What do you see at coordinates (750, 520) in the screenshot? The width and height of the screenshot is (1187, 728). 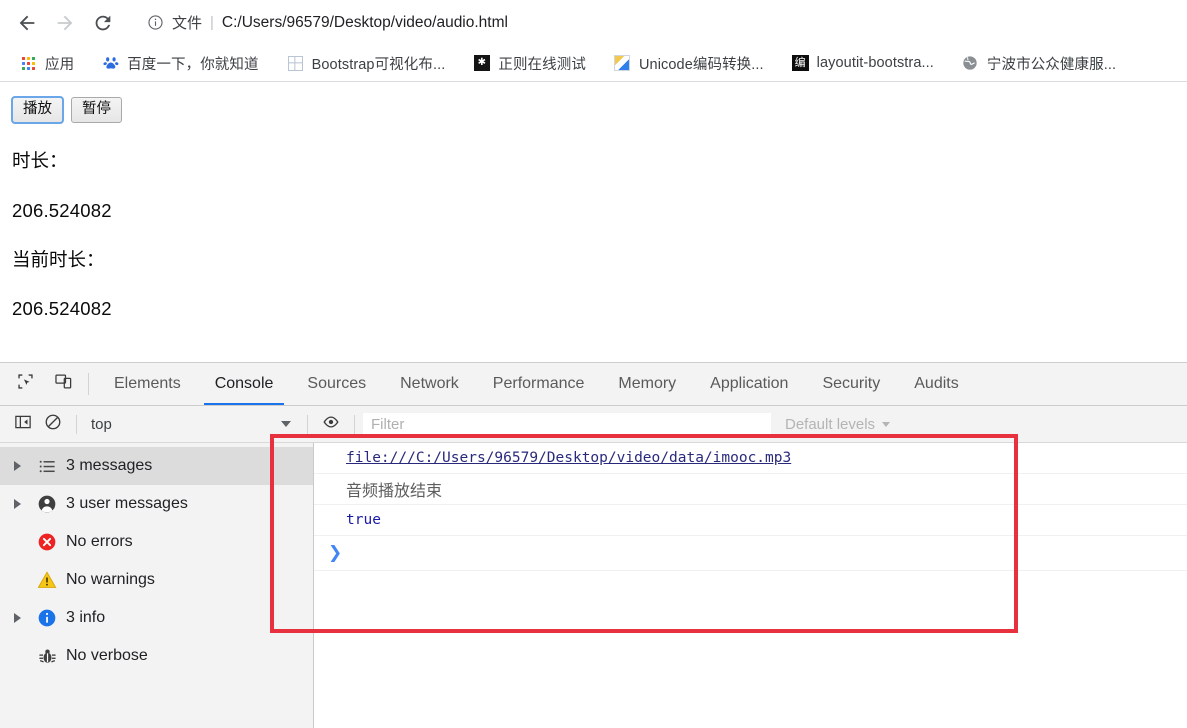 I see `console-message-row: true` at bounding box center [750, 520].